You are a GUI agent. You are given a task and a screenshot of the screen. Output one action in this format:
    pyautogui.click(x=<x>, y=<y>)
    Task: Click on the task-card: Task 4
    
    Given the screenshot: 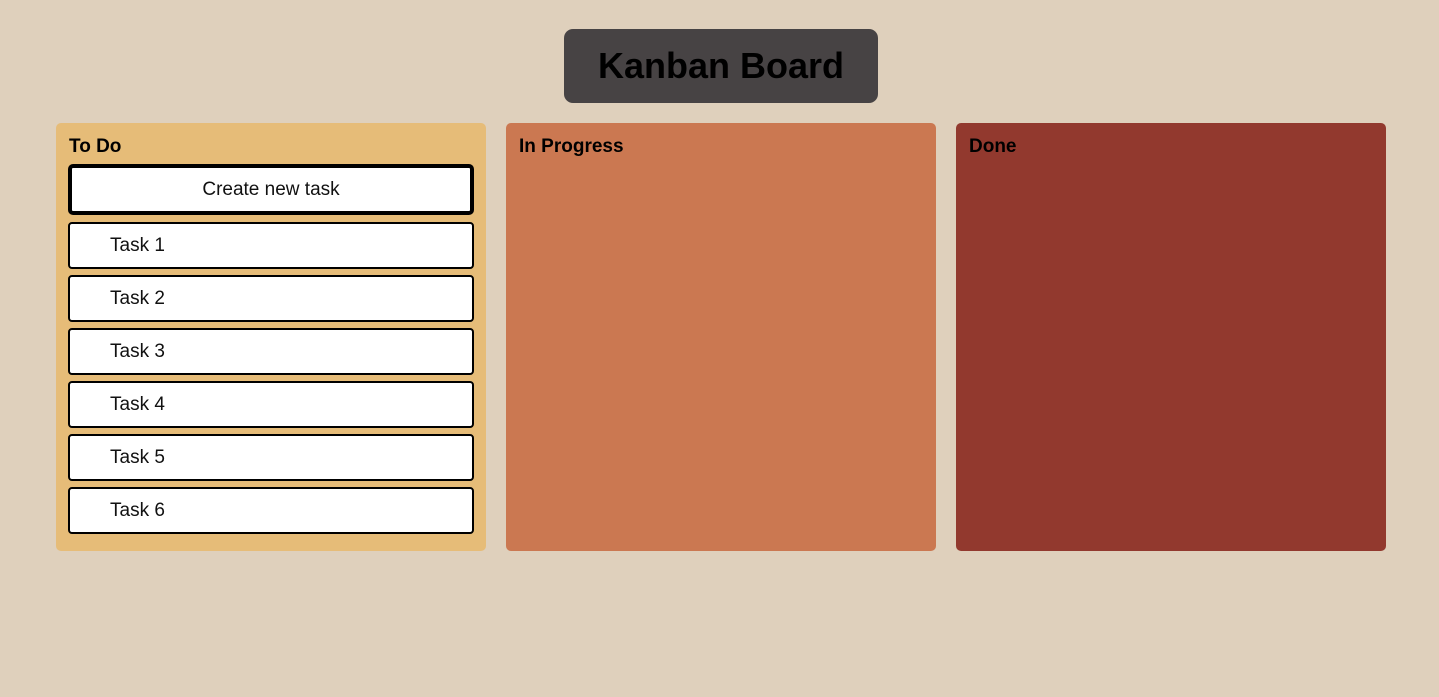 What is the action you would take?
    pyautogui.click(x=271, y=404)
    